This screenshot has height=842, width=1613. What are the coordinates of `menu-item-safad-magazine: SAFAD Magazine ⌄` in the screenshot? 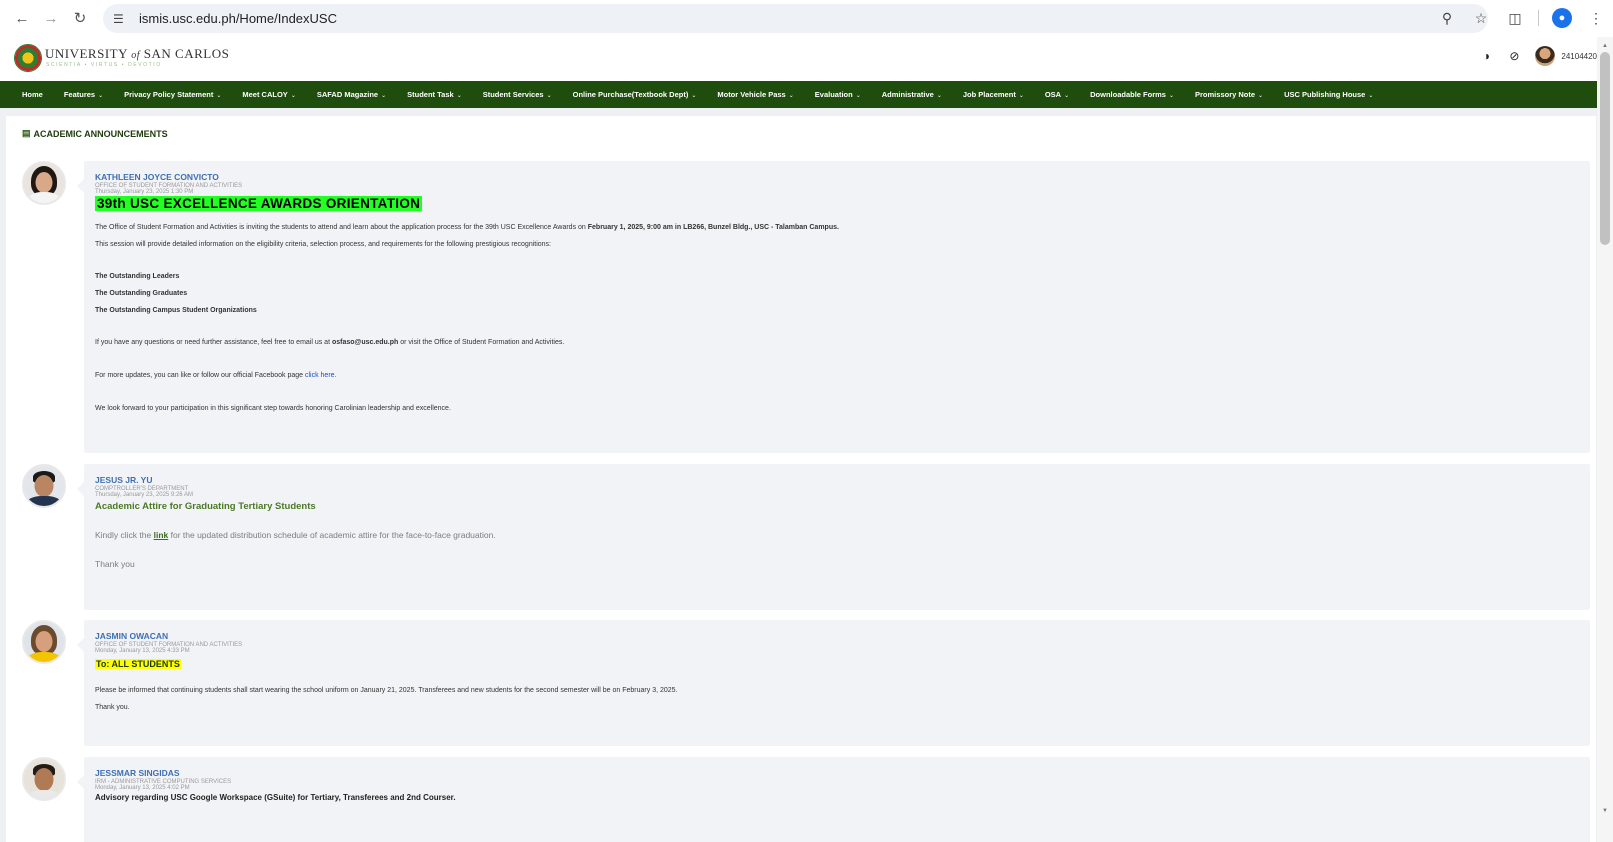 It's located at (351, 94).